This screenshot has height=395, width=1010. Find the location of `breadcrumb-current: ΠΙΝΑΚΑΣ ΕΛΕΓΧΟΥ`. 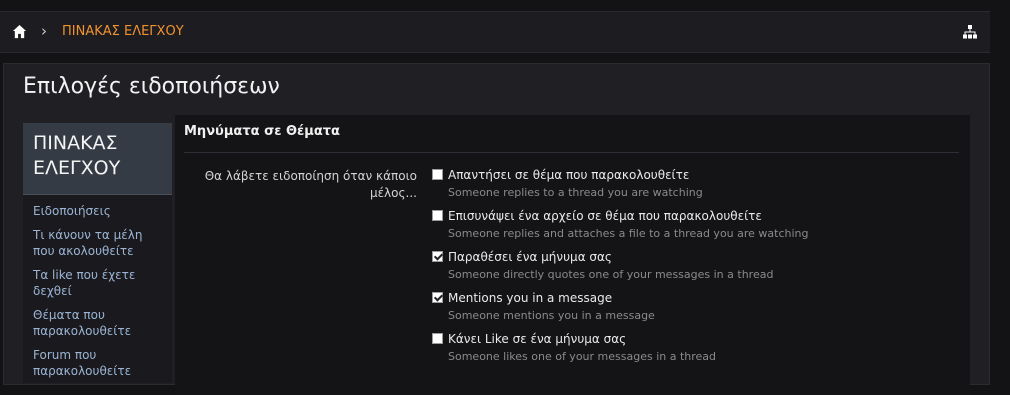

breadcrumb-current: ΠΙΝΑΚΑΣ ΕΛΕΓΧΟΥ is located at coordinates (123, 31).